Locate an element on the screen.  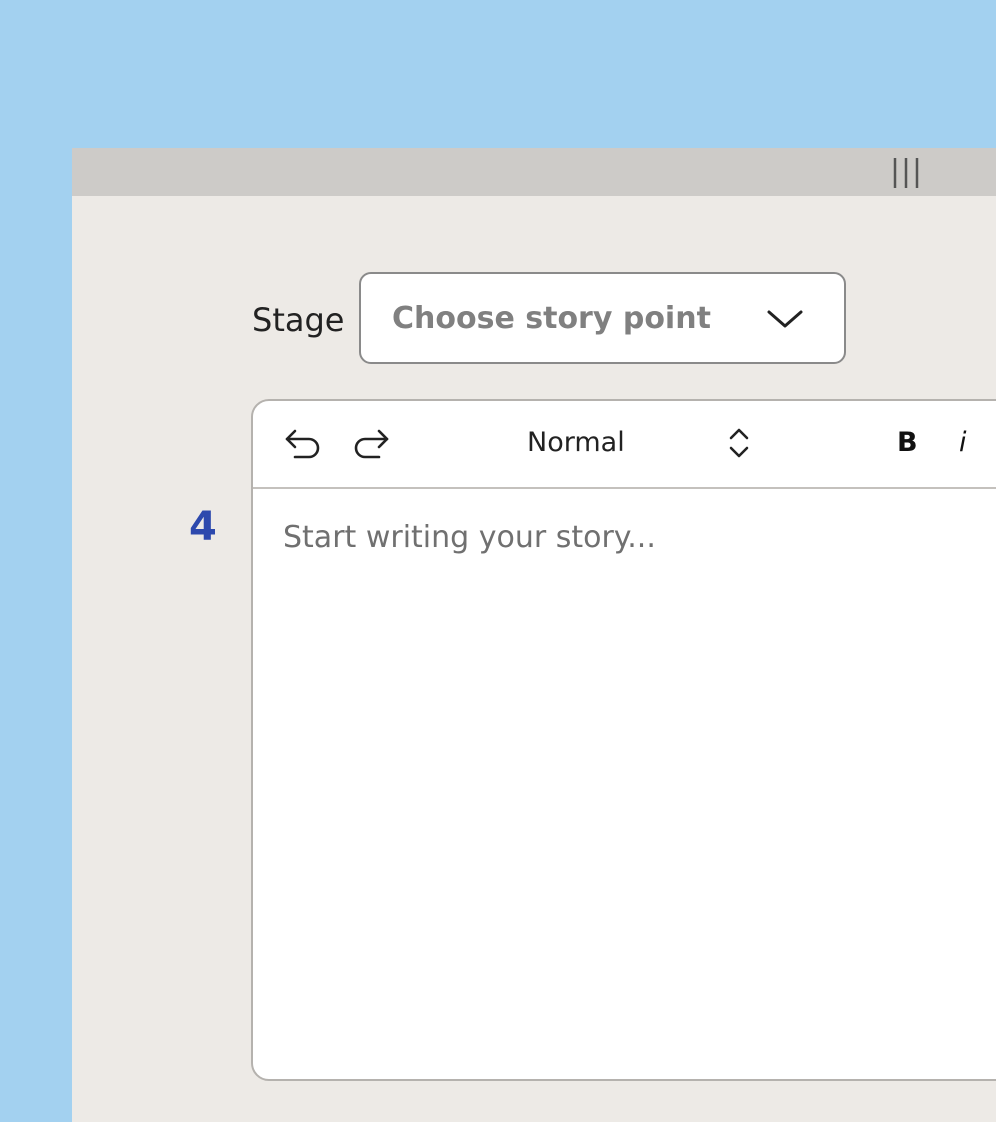
chevron-down-icon is located at coordinates (785, 319).